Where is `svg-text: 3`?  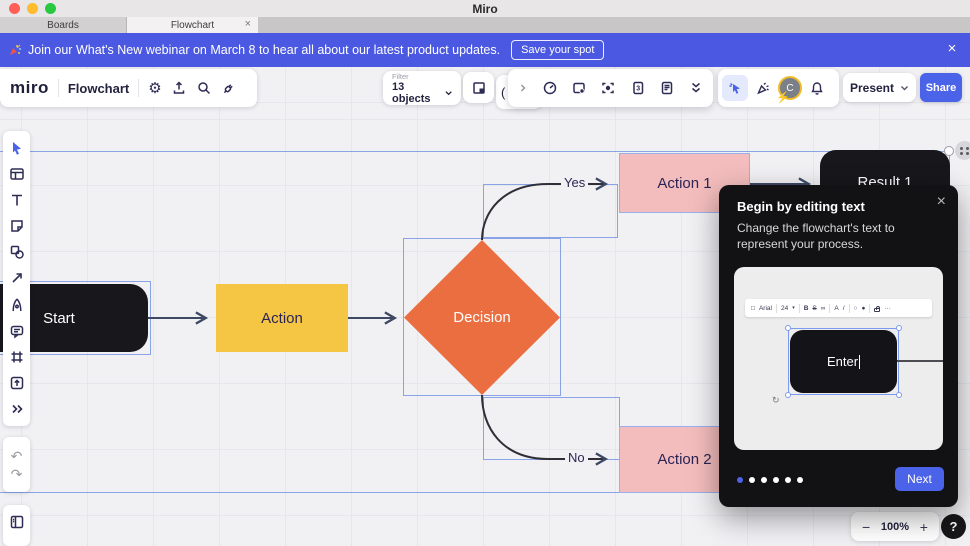
svg-text: 3 is located at coordinates (638, 89).